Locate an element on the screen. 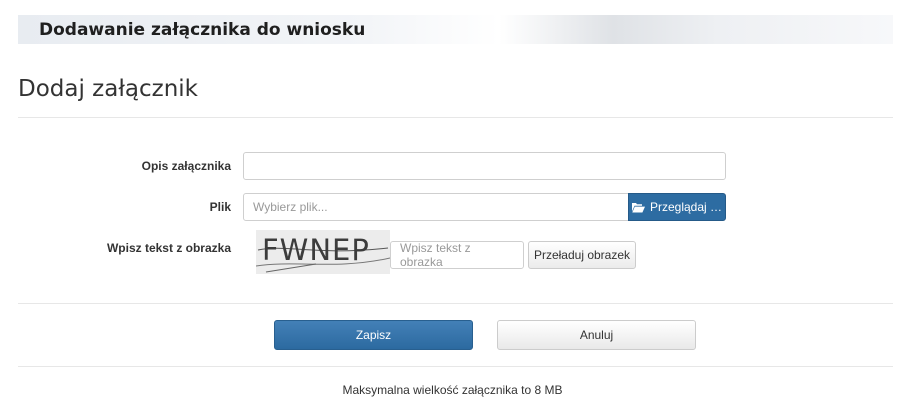  page-title: Dodaj załącznik is located at coordinates (108, 89).